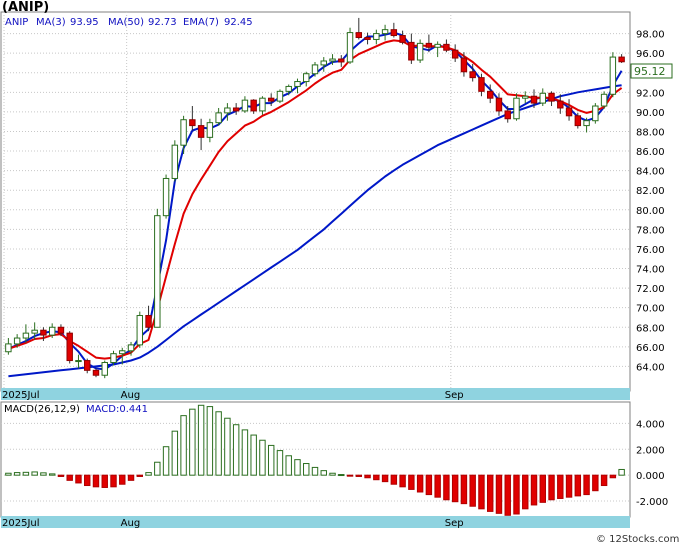 This screenshot has height=546, width=680. Describe the element at coordinates (650, 113) in the screenshot. I see `price-y-tick-label: 90.00` at that location.